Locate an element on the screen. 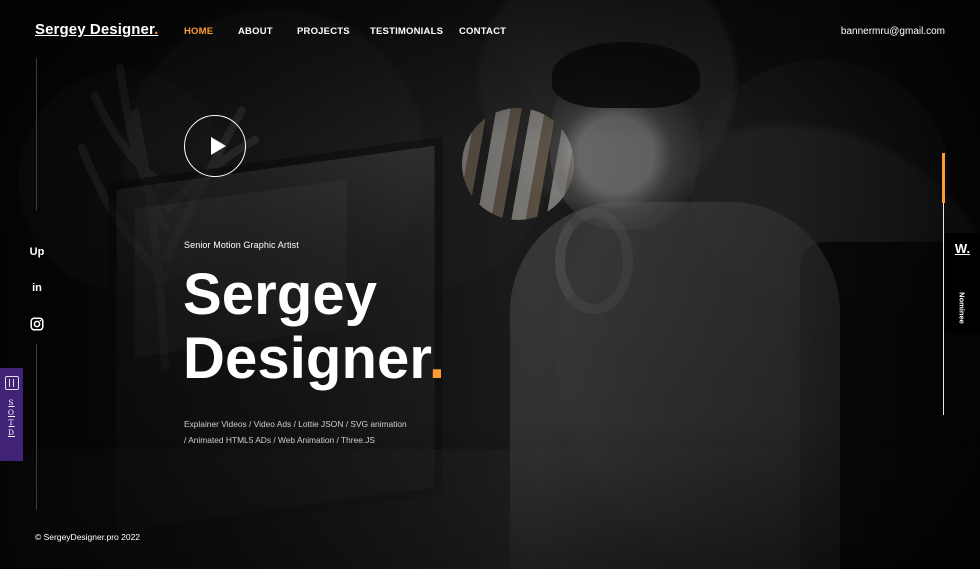 The height and width of the screenshot is (569, 980). brand-link: Sergey Designer. is located at coordinates (96, 29).